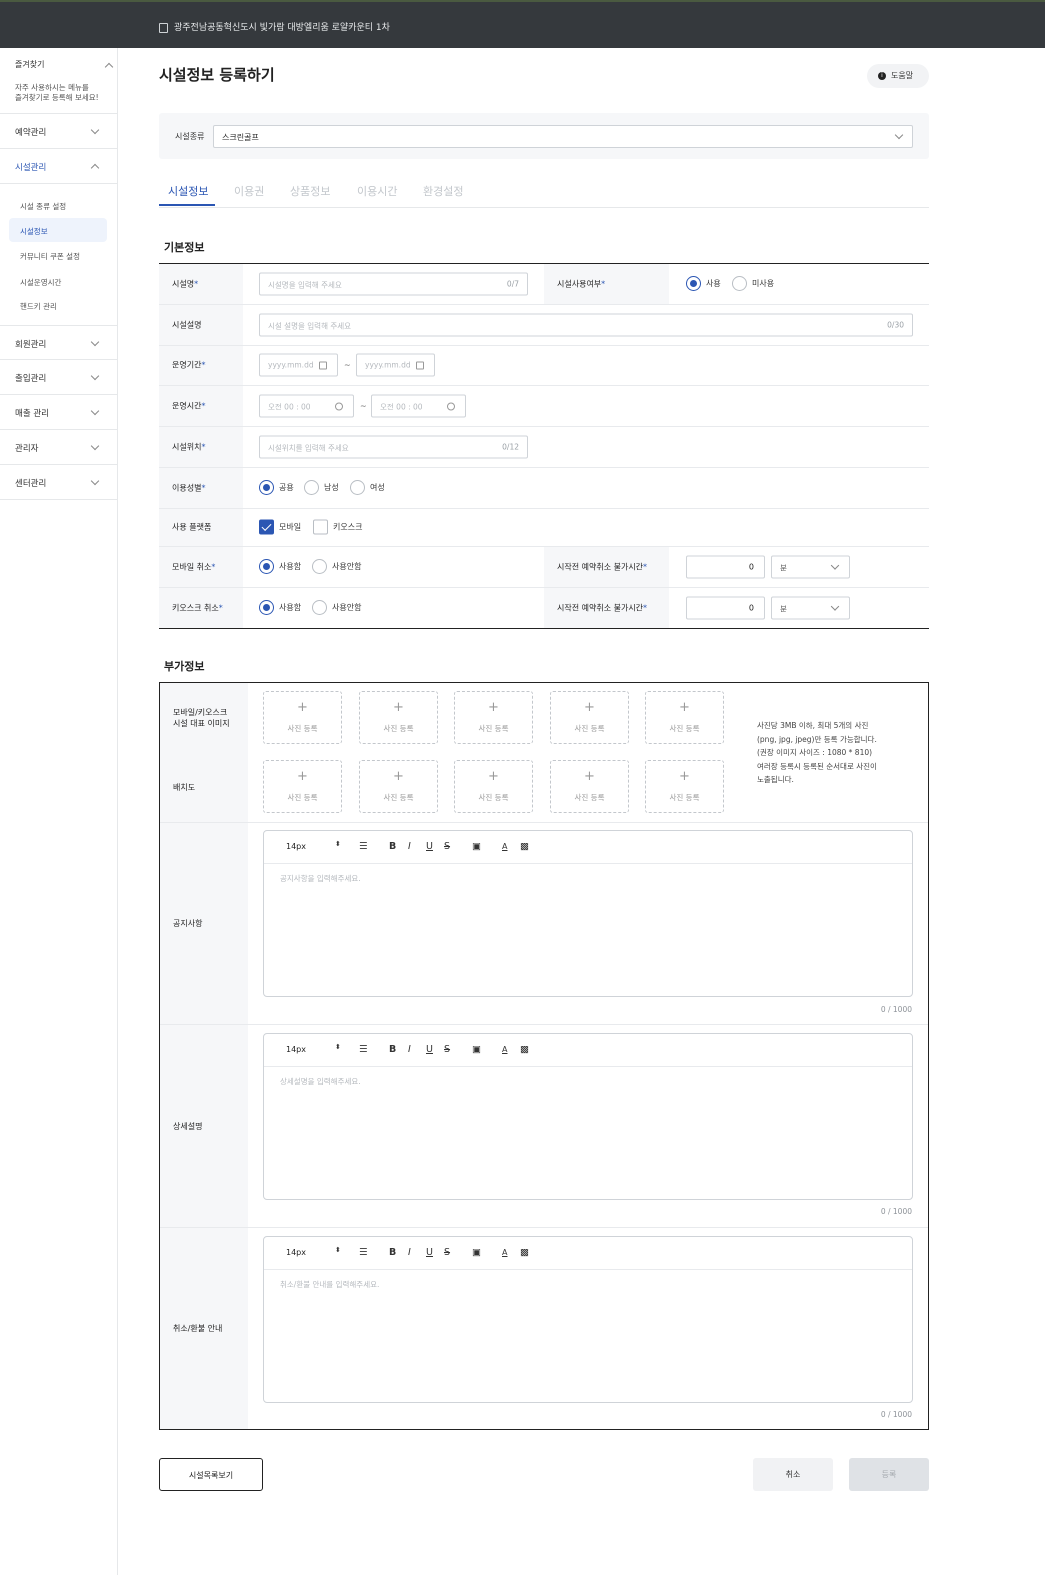 This screenshot has height=1575, width=1045. Describe the element at coordinates (393, 284) in the screenshot. I see `facility-name-input: 시설명을 입력해 주세요 0/7` at that location.